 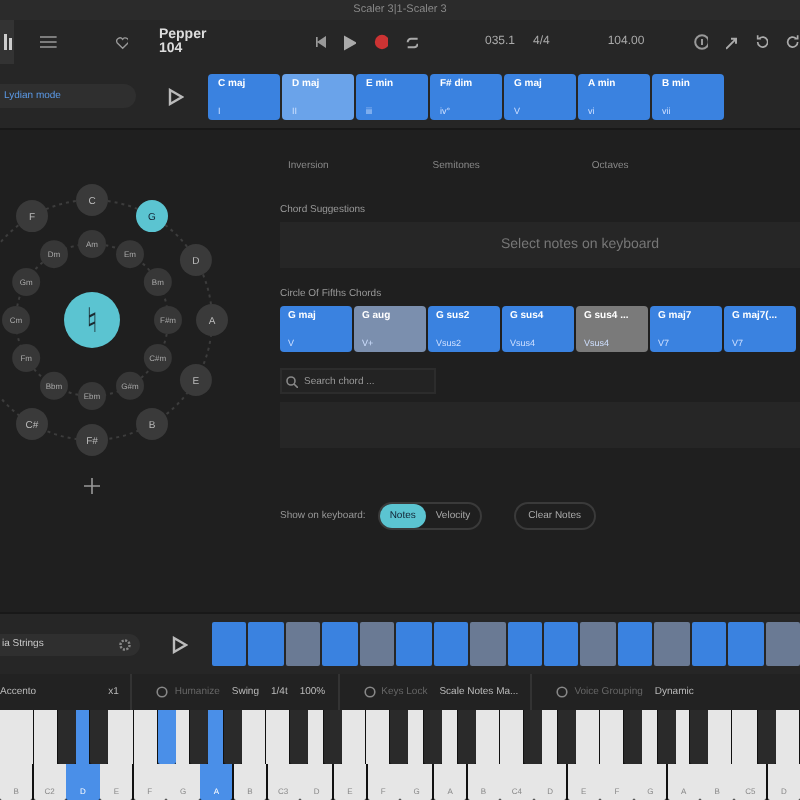 What do you see at coordinates (320, 42) in the screenshot?
I see `skip-back-icon` at bounding box center [320, 42].